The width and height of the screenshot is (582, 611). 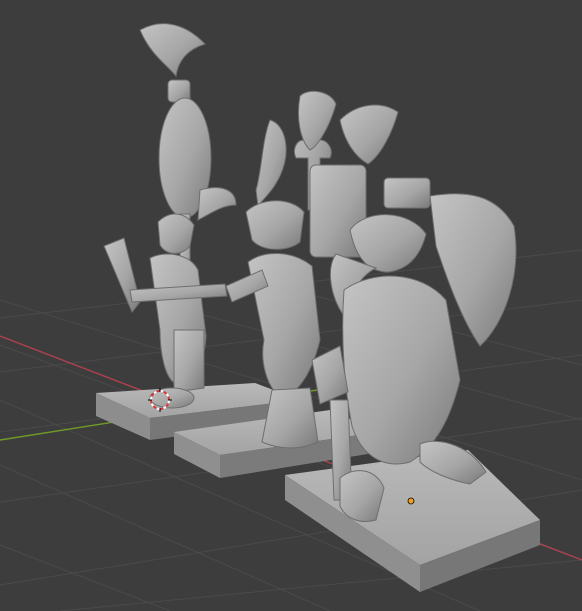 What do you see at coordinates (411, 501) in the screenshot?
I see `object-origin-dot` at bounding box center [411, 501].